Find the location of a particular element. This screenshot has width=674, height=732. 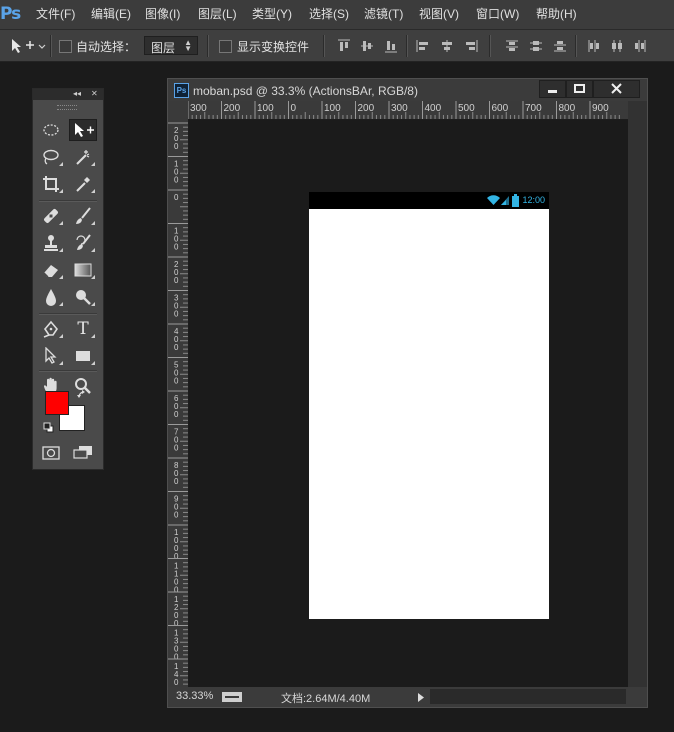

foreground-color-swatch is located at coordinates (57, 403).